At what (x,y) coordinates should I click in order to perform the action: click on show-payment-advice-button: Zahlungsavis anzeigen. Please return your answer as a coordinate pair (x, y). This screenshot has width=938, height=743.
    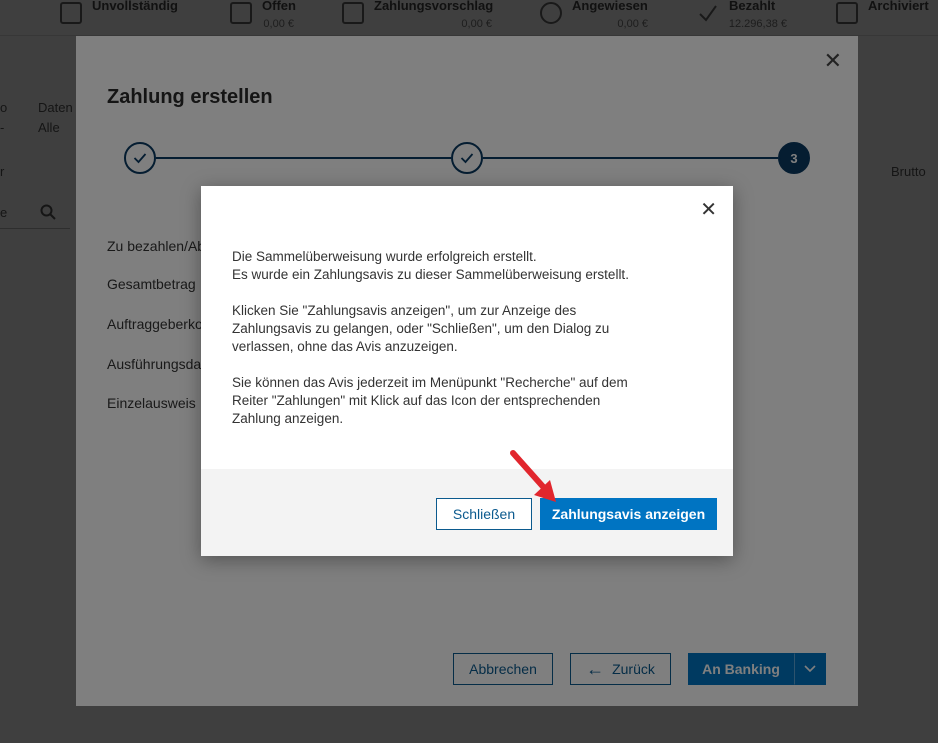
    Looking at the image, I should click on (628, 514).